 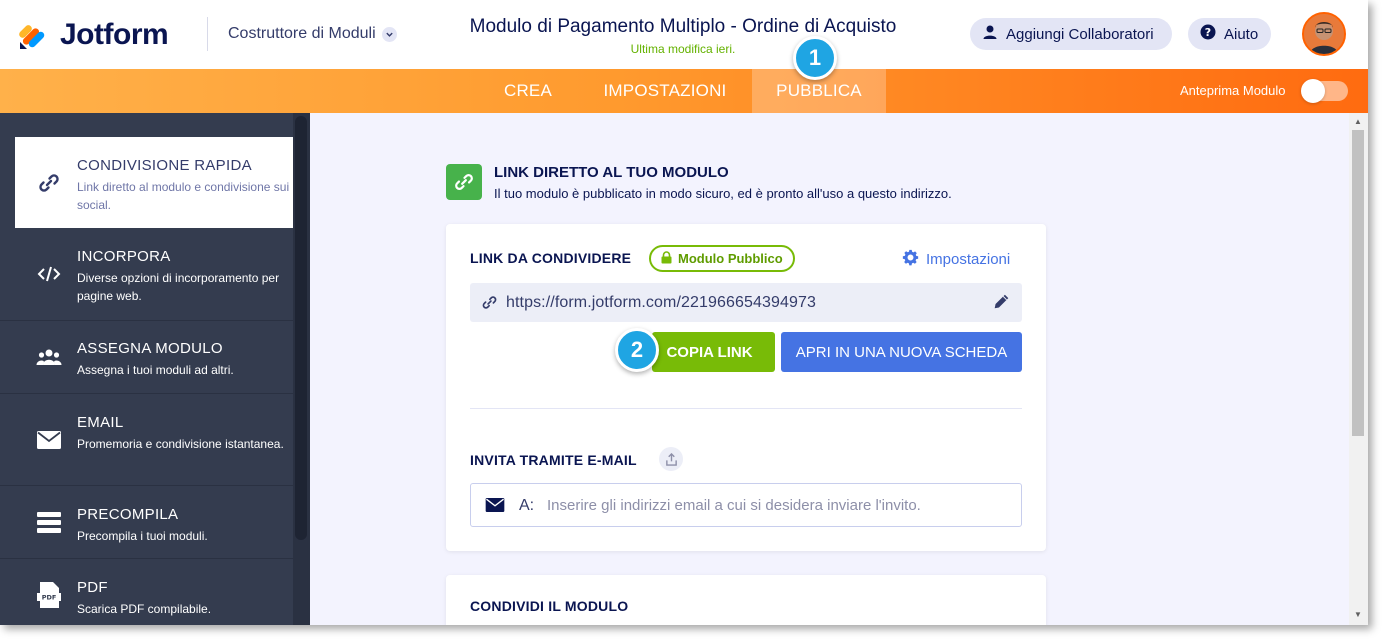 I want to click on sidebar-item-title: EMAIL, so click(x=100, y=422).